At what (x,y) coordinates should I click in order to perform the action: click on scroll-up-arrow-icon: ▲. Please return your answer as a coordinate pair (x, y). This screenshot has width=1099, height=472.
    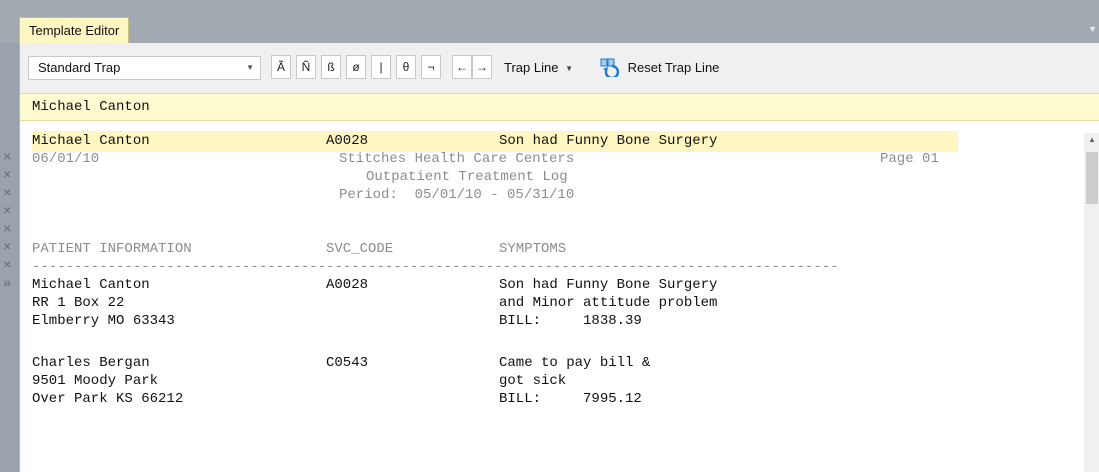
    Looking at the image, I should click on (1092, 139).